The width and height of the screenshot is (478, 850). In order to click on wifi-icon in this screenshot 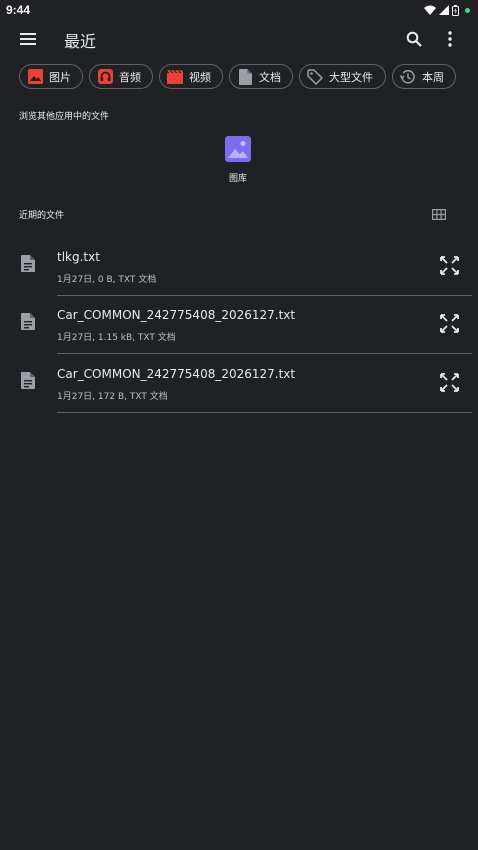, I will do `click(430, 10)`.